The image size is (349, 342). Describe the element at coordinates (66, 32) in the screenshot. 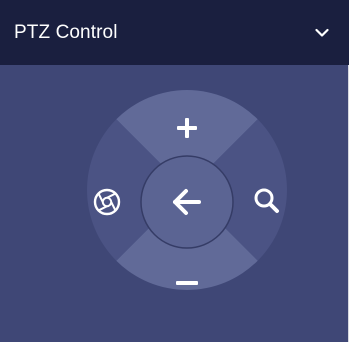

I see `panel-title: PTZ Control` at that location.